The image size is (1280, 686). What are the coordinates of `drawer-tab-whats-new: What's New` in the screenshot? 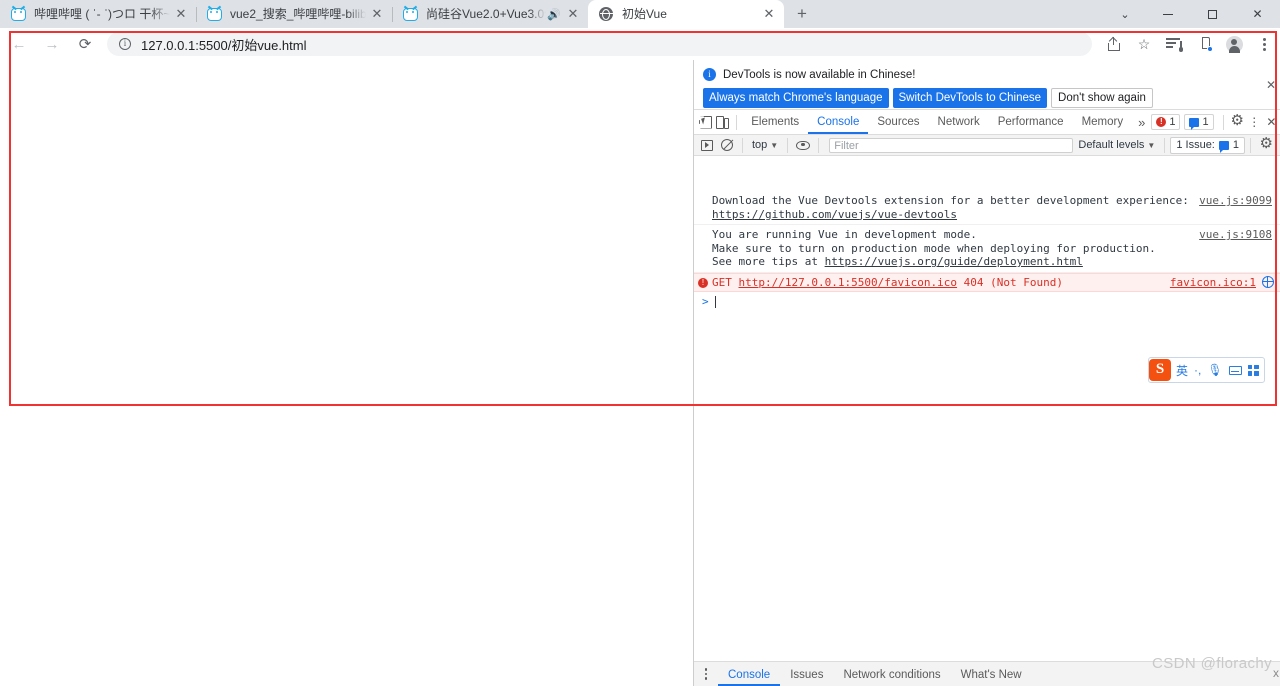 It's located at (991, 674).